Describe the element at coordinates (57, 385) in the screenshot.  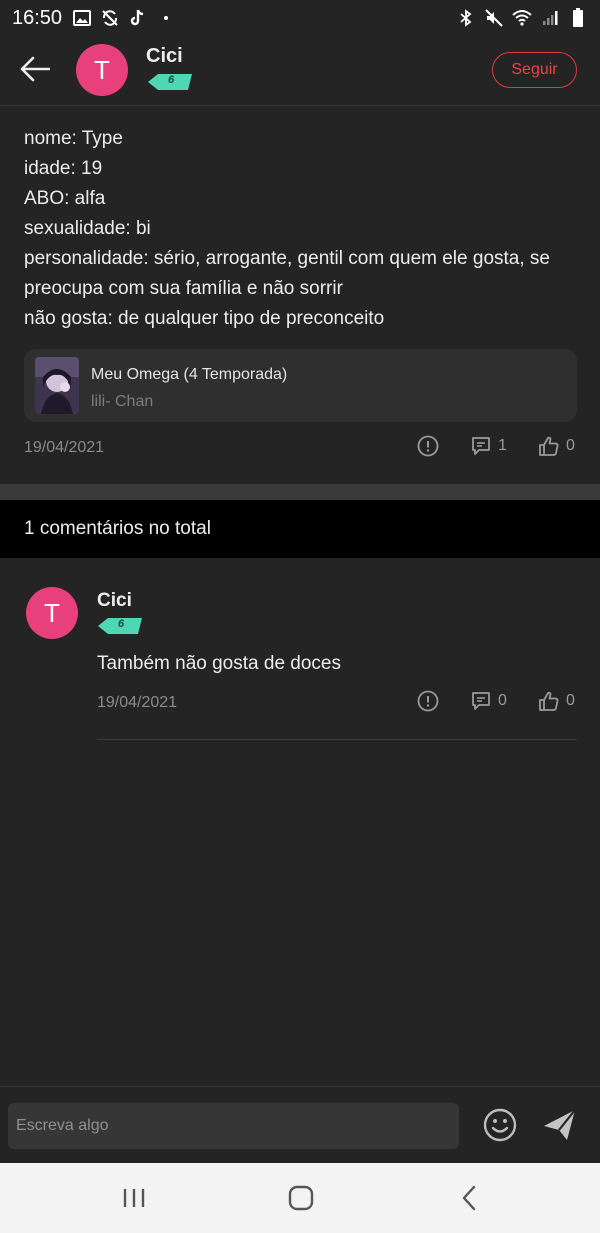
I see `story-cover-image` at that location.